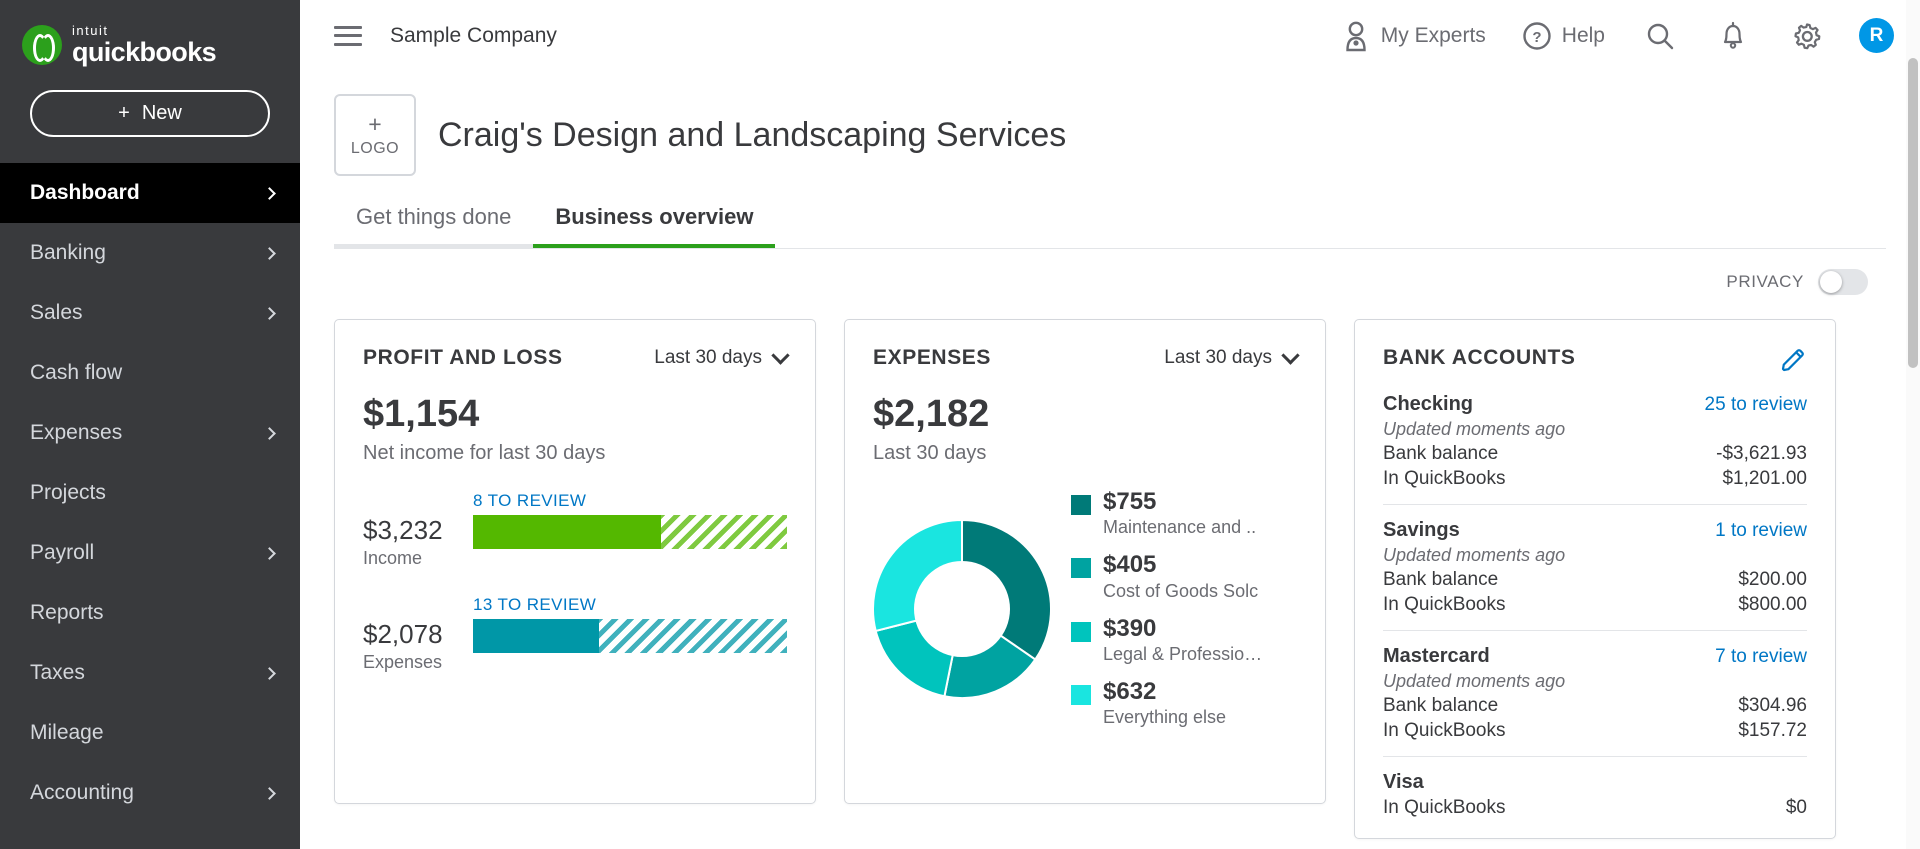 The width and height of the screenshot is (1920, 849). I want to click on sidebar-item-label: Reports, so click(67, 612).